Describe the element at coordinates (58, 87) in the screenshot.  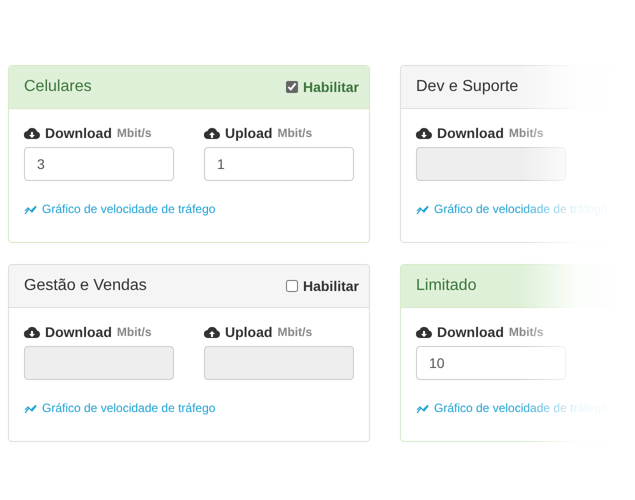
I see `panel-title: Celulares` at that location.